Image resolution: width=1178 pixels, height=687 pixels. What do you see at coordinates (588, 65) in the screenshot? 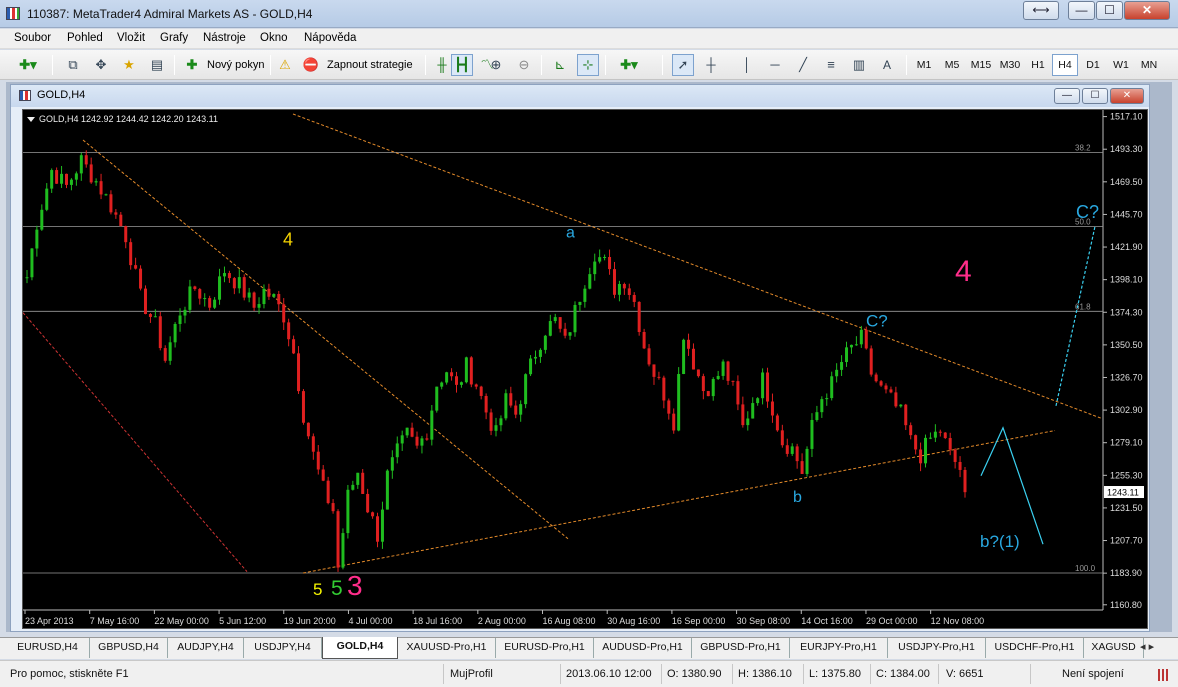
I see `chart-shift-icon: ⊹` at bounding box center [588, 65].